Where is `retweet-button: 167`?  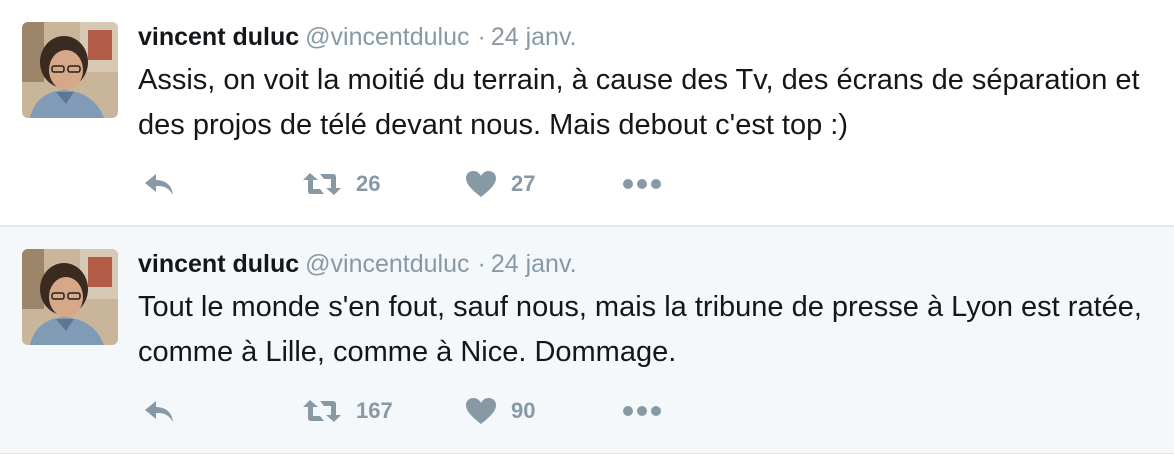
retweet-button: 167 is located at coordinates (347, 411).